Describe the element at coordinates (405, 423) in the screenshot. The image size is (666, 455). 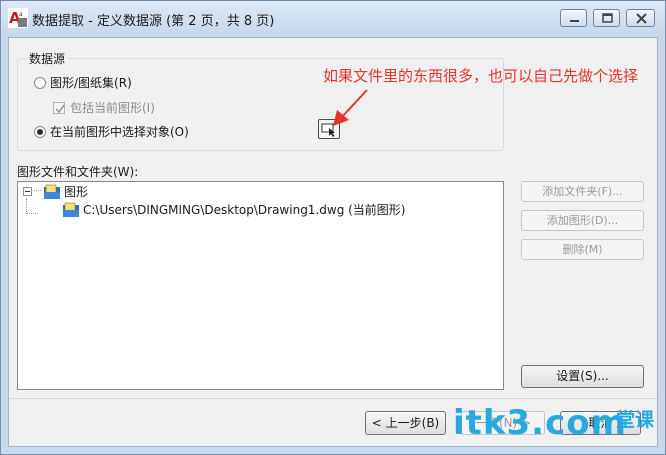
I see `back-button: < 上一步(B)` at that location.